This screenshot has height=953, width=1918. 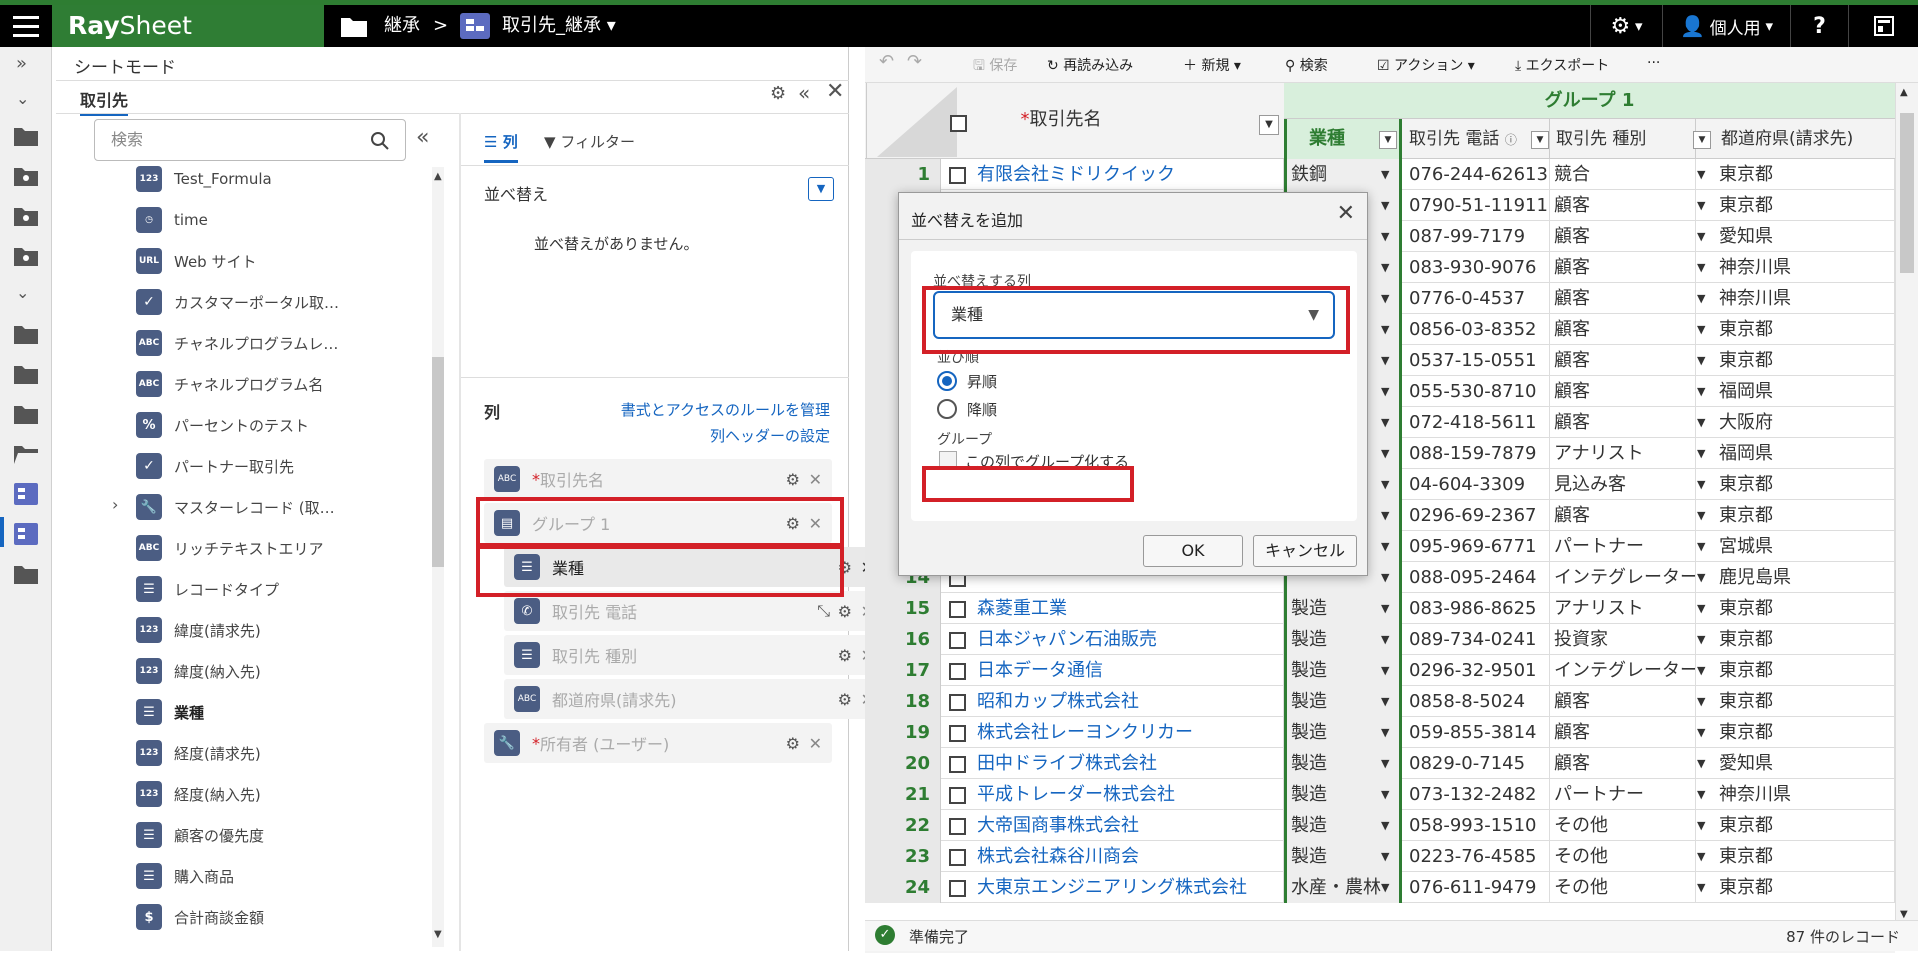 I want to click on table-row: 21 平成トレーダー株式会社 製造 ▼ 073-132-2482 パートナー ▼ 神奈川県, so click(x=1380, y=794).